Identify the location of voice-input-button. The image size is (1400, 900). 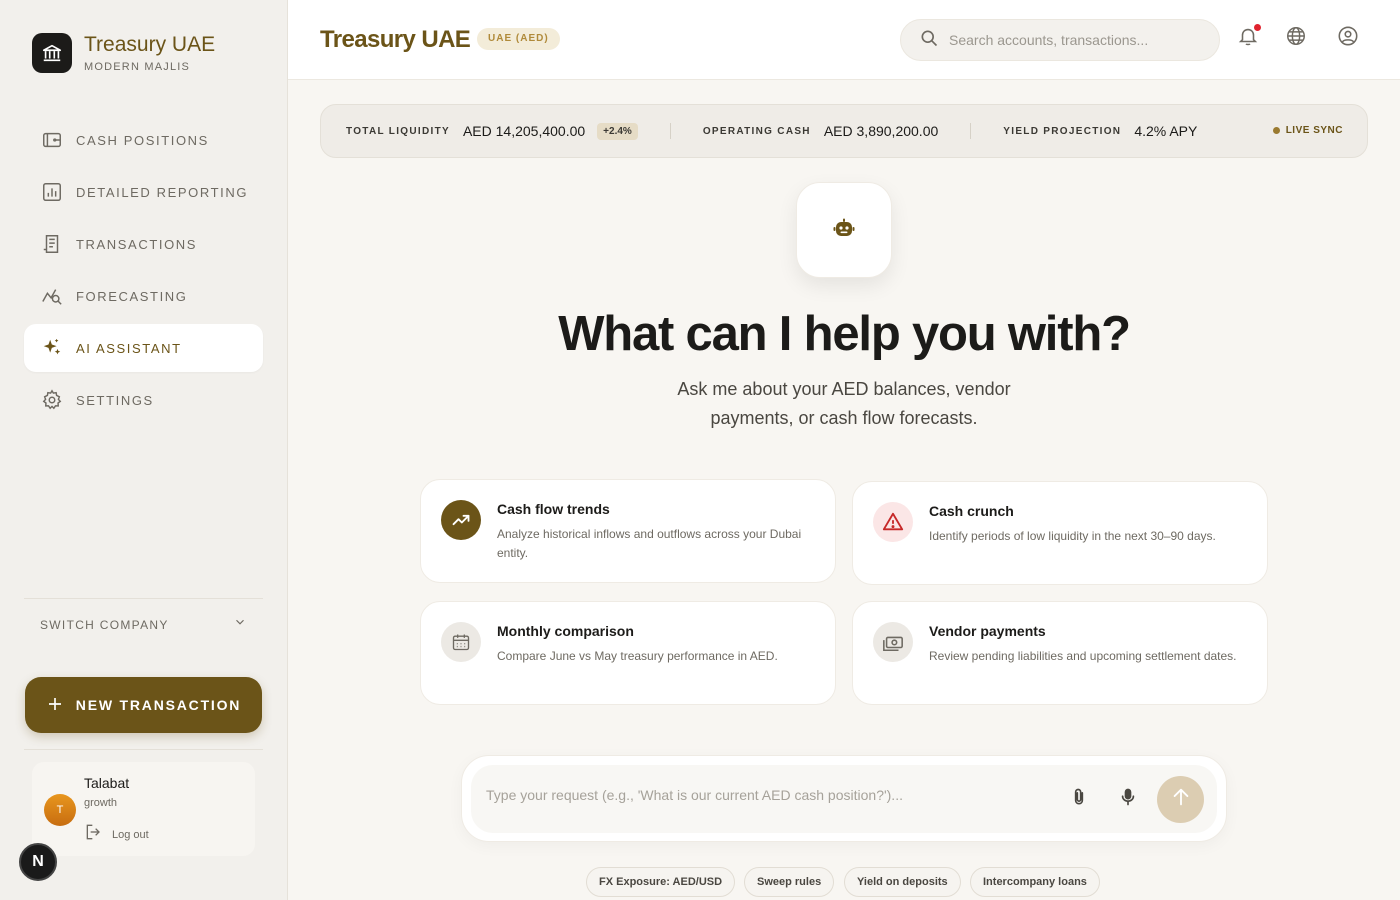
(1128, 799).